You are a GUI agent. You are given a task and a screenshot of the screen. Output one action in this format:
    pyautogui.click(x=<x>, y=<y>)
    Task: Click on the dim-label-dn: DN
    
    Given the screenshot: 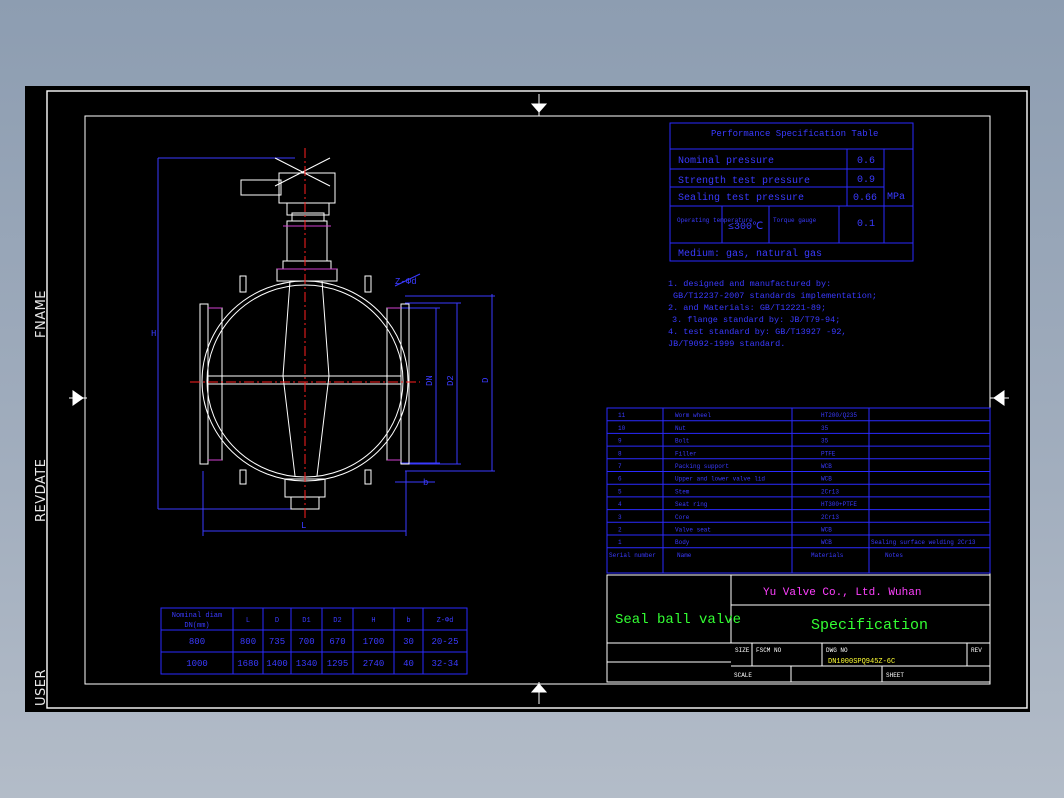 What is the action you would take?
    pyautogui.click(x=430, y=380)
    